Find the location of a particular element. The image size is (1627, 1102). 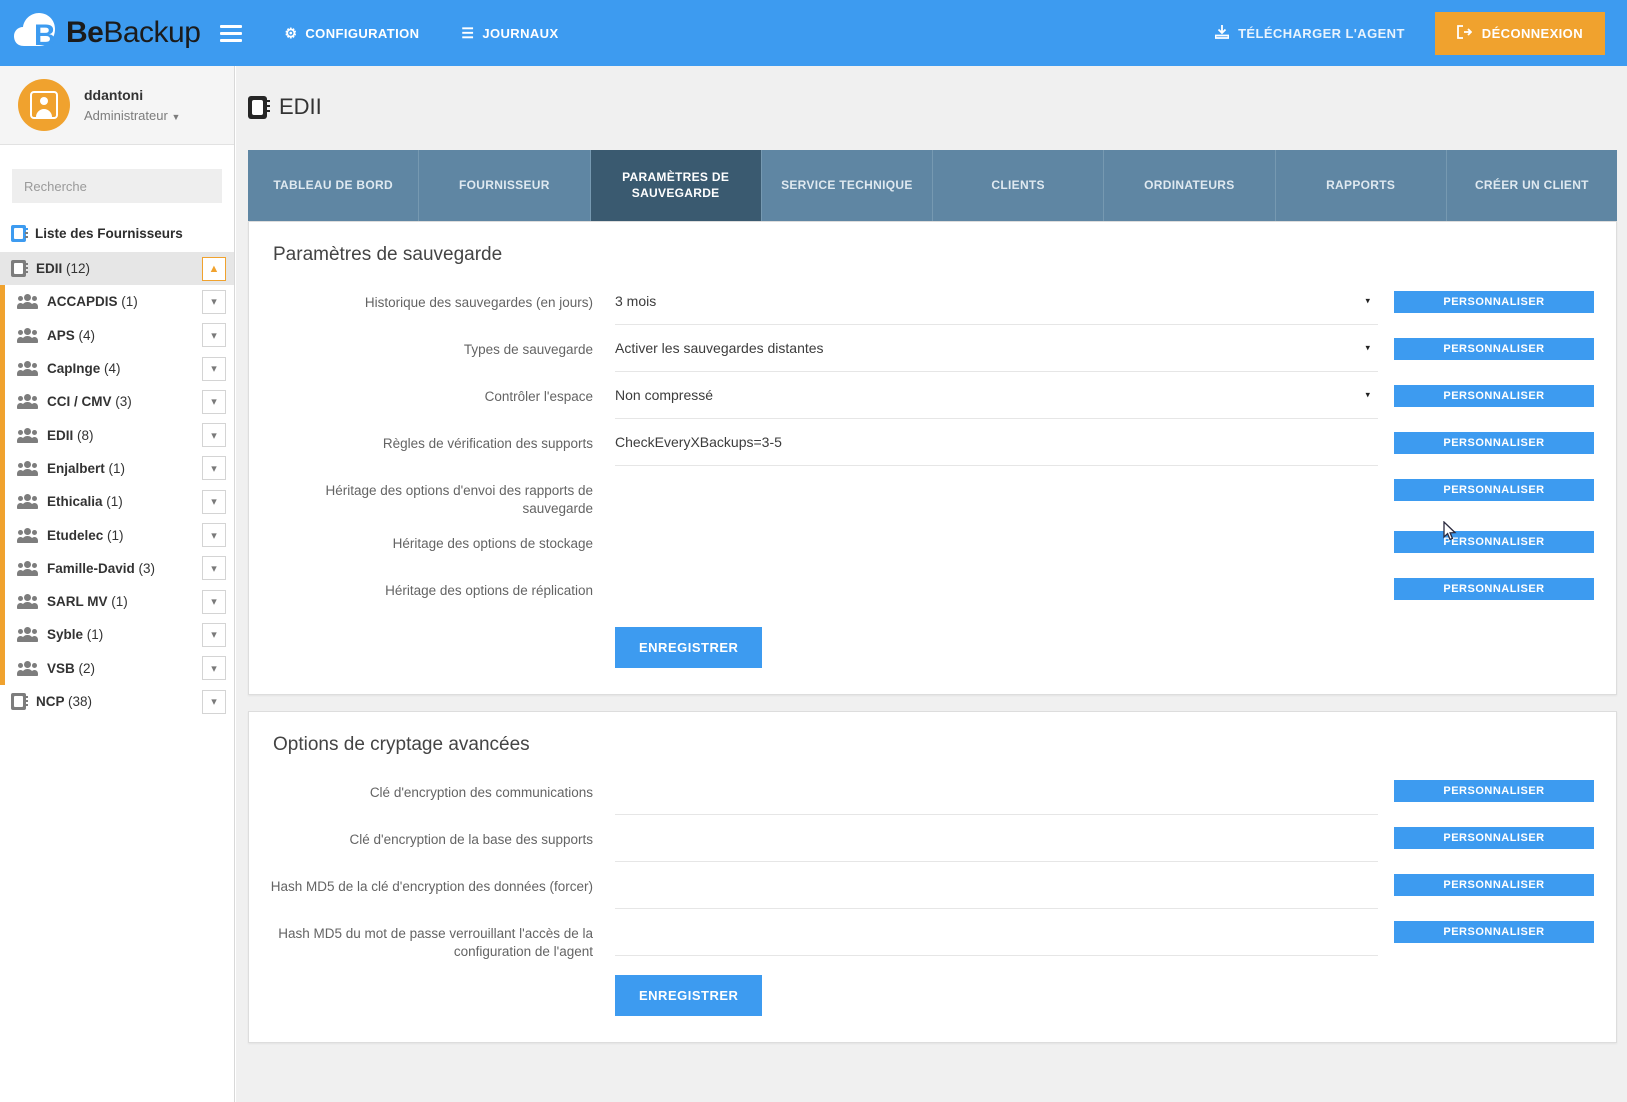

sidebar-item-cci-cmv: CCI / CMV (3) ▾ is located at coordinates (117, 401).